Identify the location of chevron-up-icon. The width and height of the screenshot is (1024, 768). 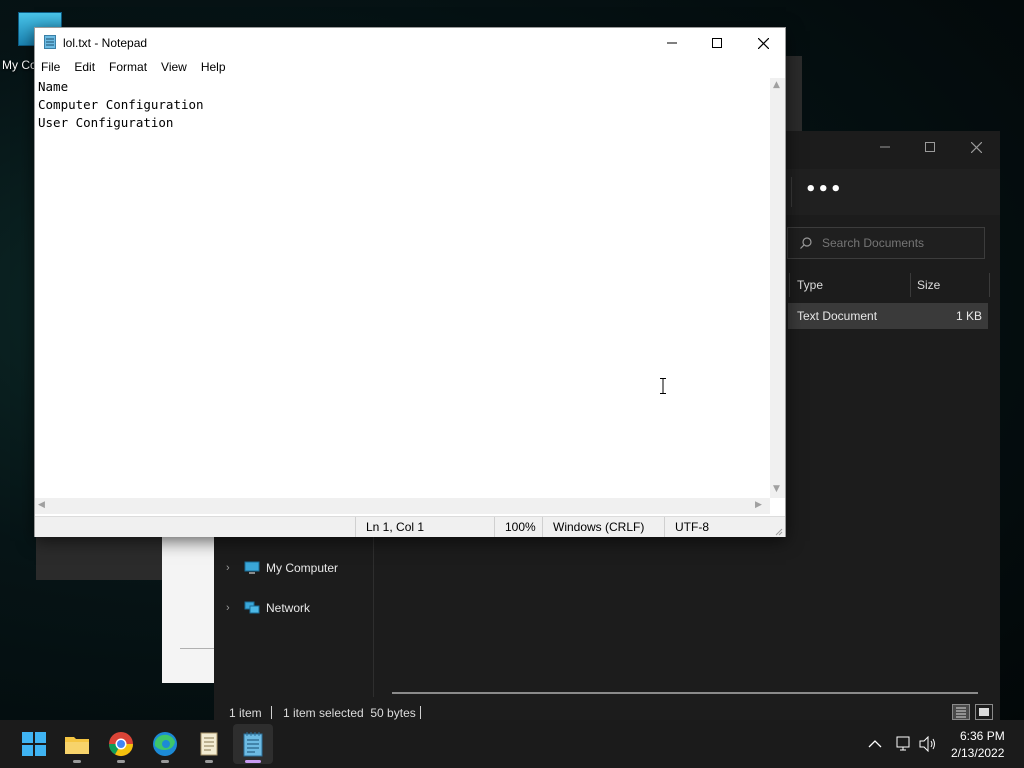
(875, 744).